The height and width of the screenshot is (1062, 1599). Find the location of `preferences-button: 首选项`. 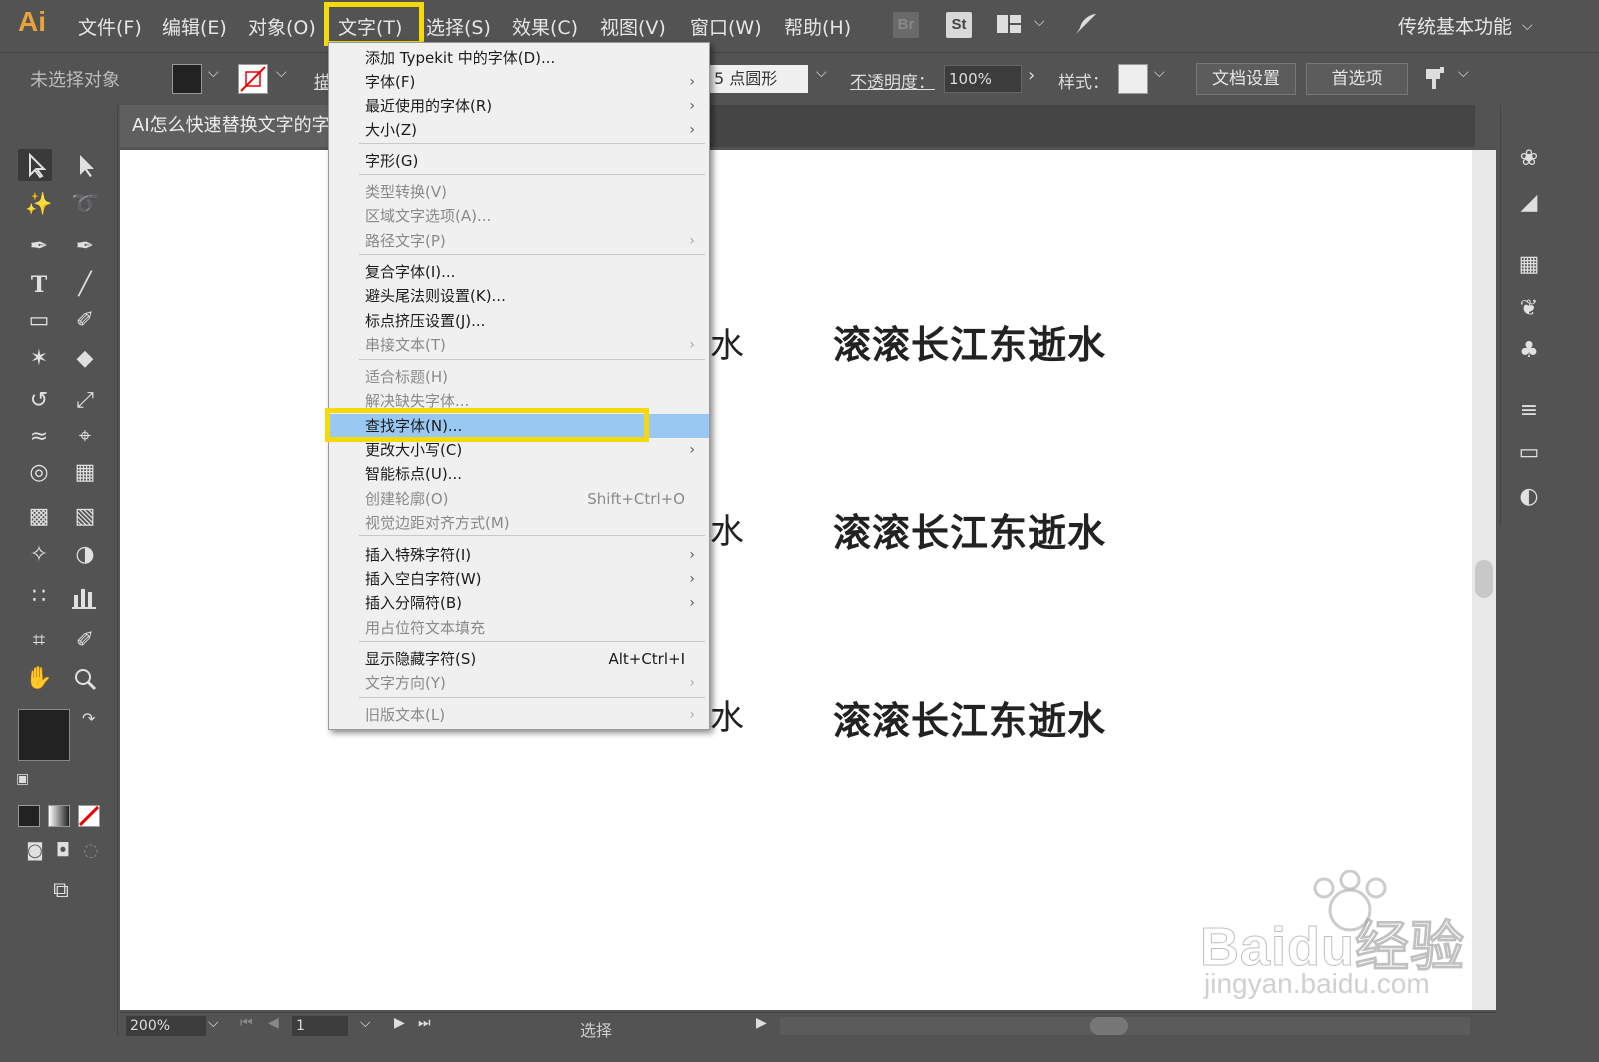

preferences-button: 首选项 is located at coordinates (1357, 79).